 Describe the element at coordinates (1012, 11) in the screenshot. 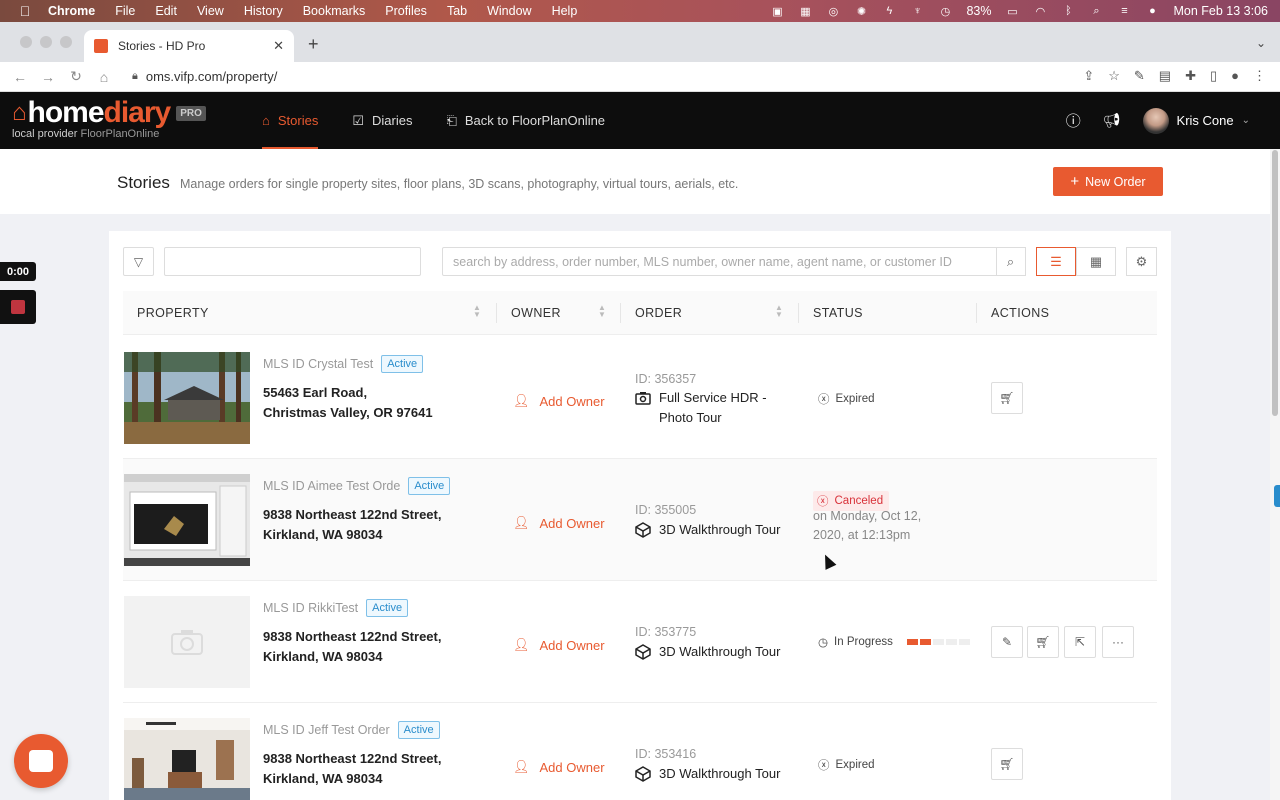

I see `battery-icon: ▭` at that location.